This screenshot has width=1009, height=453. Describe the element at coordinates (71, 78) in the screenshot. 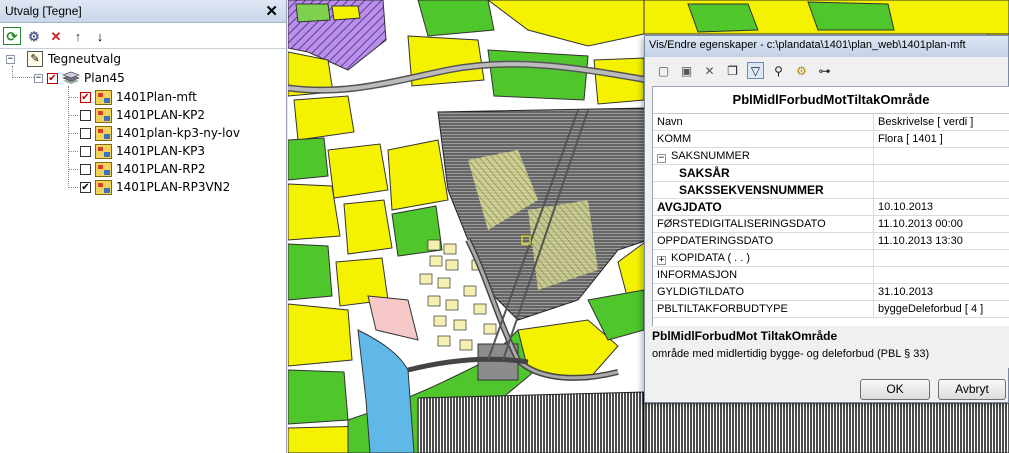

I see `layers-stack-icon` at that location.